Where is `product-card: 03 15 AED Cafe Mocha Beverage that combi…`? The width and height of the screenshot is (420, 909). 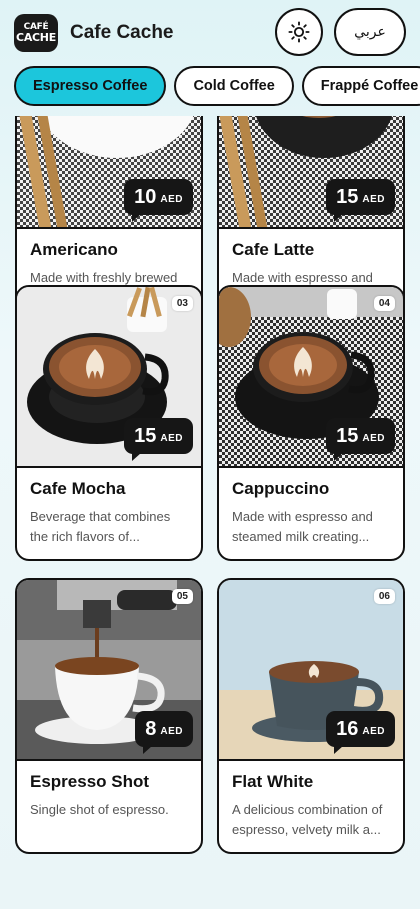 product-card: 03 15 AED Cafe Mocha Beverage that combi… is located at coordinates (109, 423).